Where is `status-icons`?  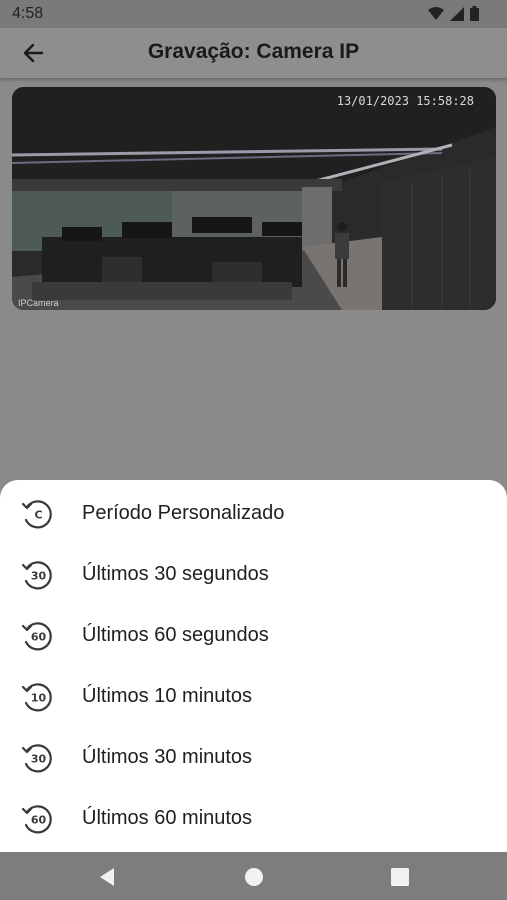 status-icons is located at coordinates (453, 13).